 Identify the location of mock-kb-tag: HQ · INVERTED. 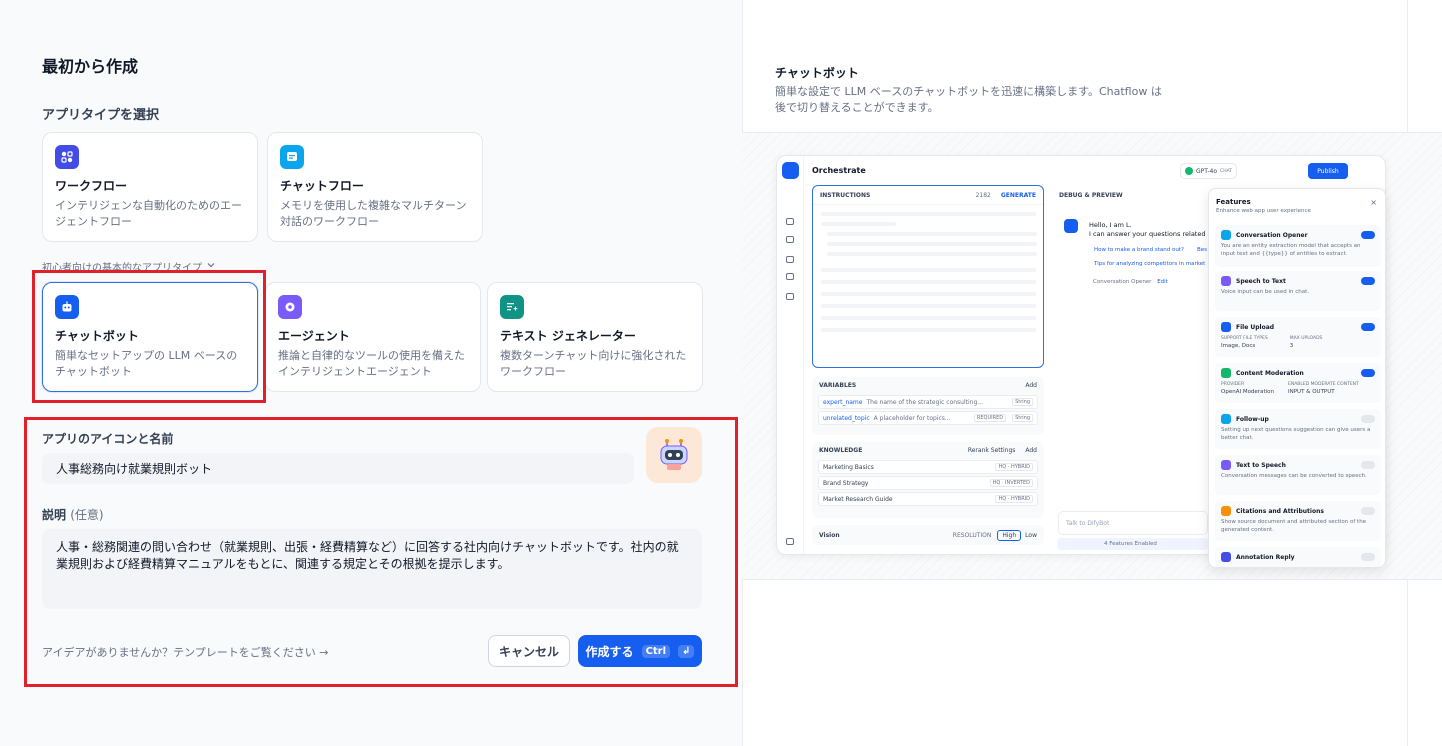
(1011, 483).